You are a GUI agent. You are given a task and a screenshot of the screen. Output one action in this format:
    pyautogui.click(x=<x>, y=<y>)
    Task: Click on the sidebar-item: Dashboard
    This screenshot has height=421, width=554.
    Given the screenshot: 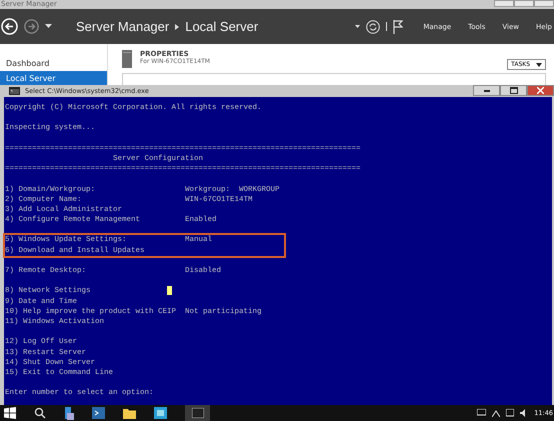 What is the action you would take?
    pyautogui.click(x=53, y=63)
    